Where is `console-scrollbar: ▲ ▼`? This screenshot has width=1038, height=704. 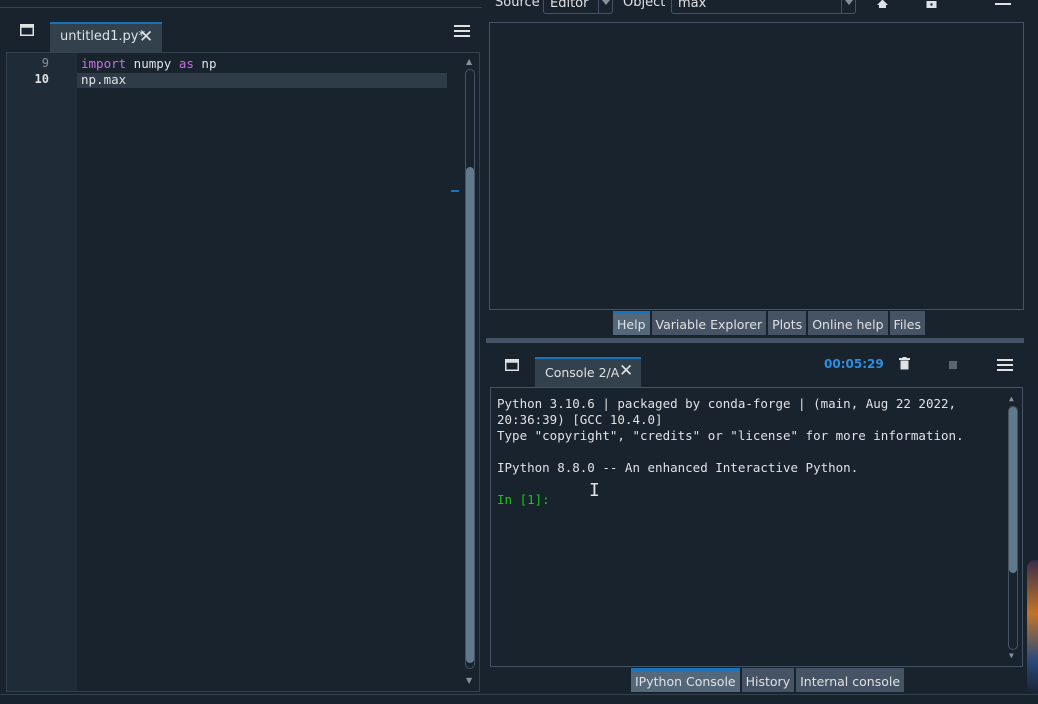
console-scrollbar: ▲ ▼ is located at coordinates (1013, 528).